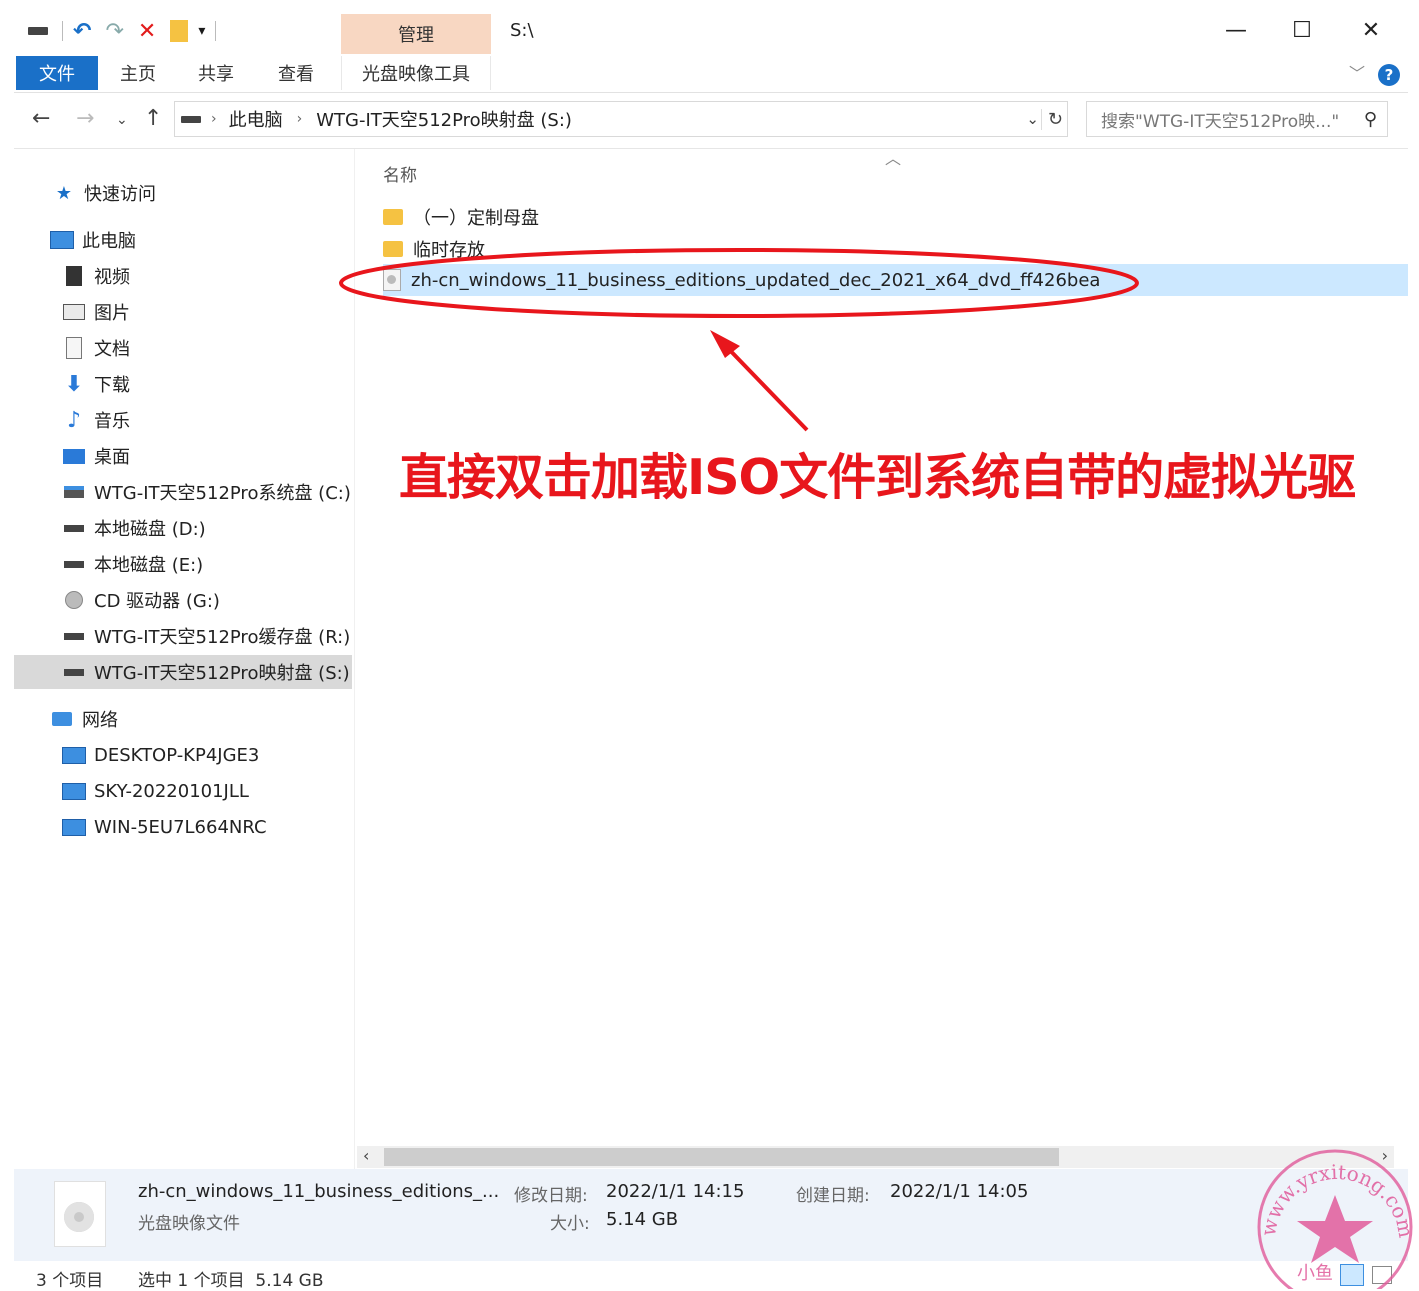  Describe the element at coordinates (207, 420) in the screenshot. I see `sidebar-item-music: ♪ 音乐` at that location.